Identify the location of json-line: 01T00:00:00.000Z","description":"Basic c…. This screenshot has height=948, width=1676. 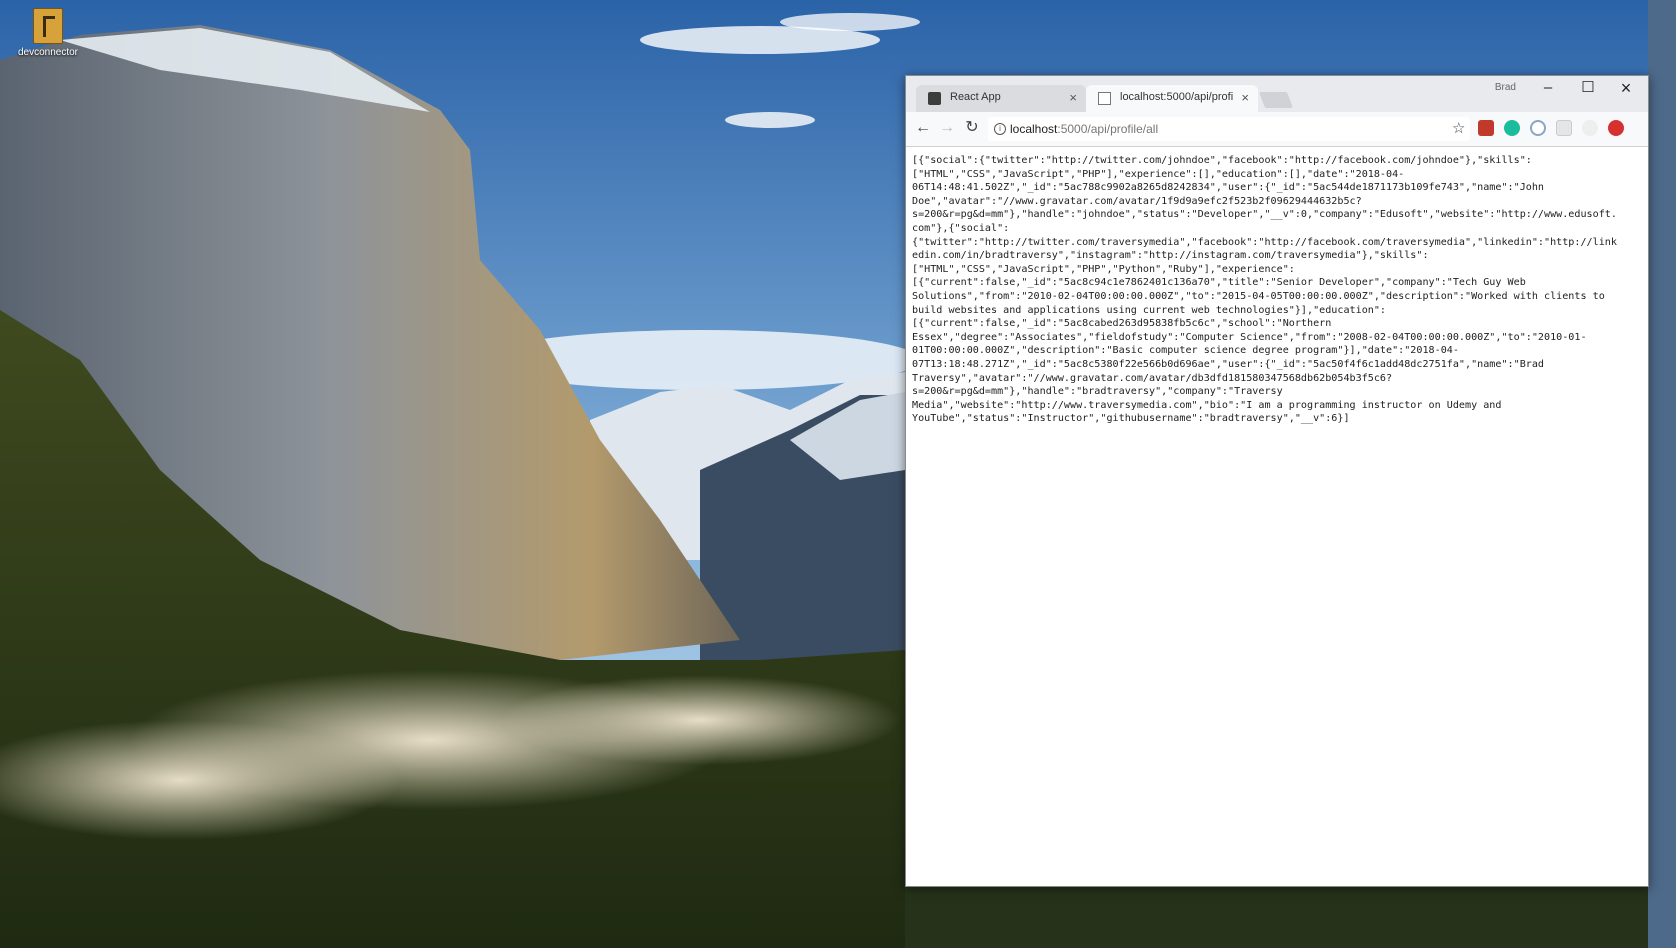
(1185, 351).